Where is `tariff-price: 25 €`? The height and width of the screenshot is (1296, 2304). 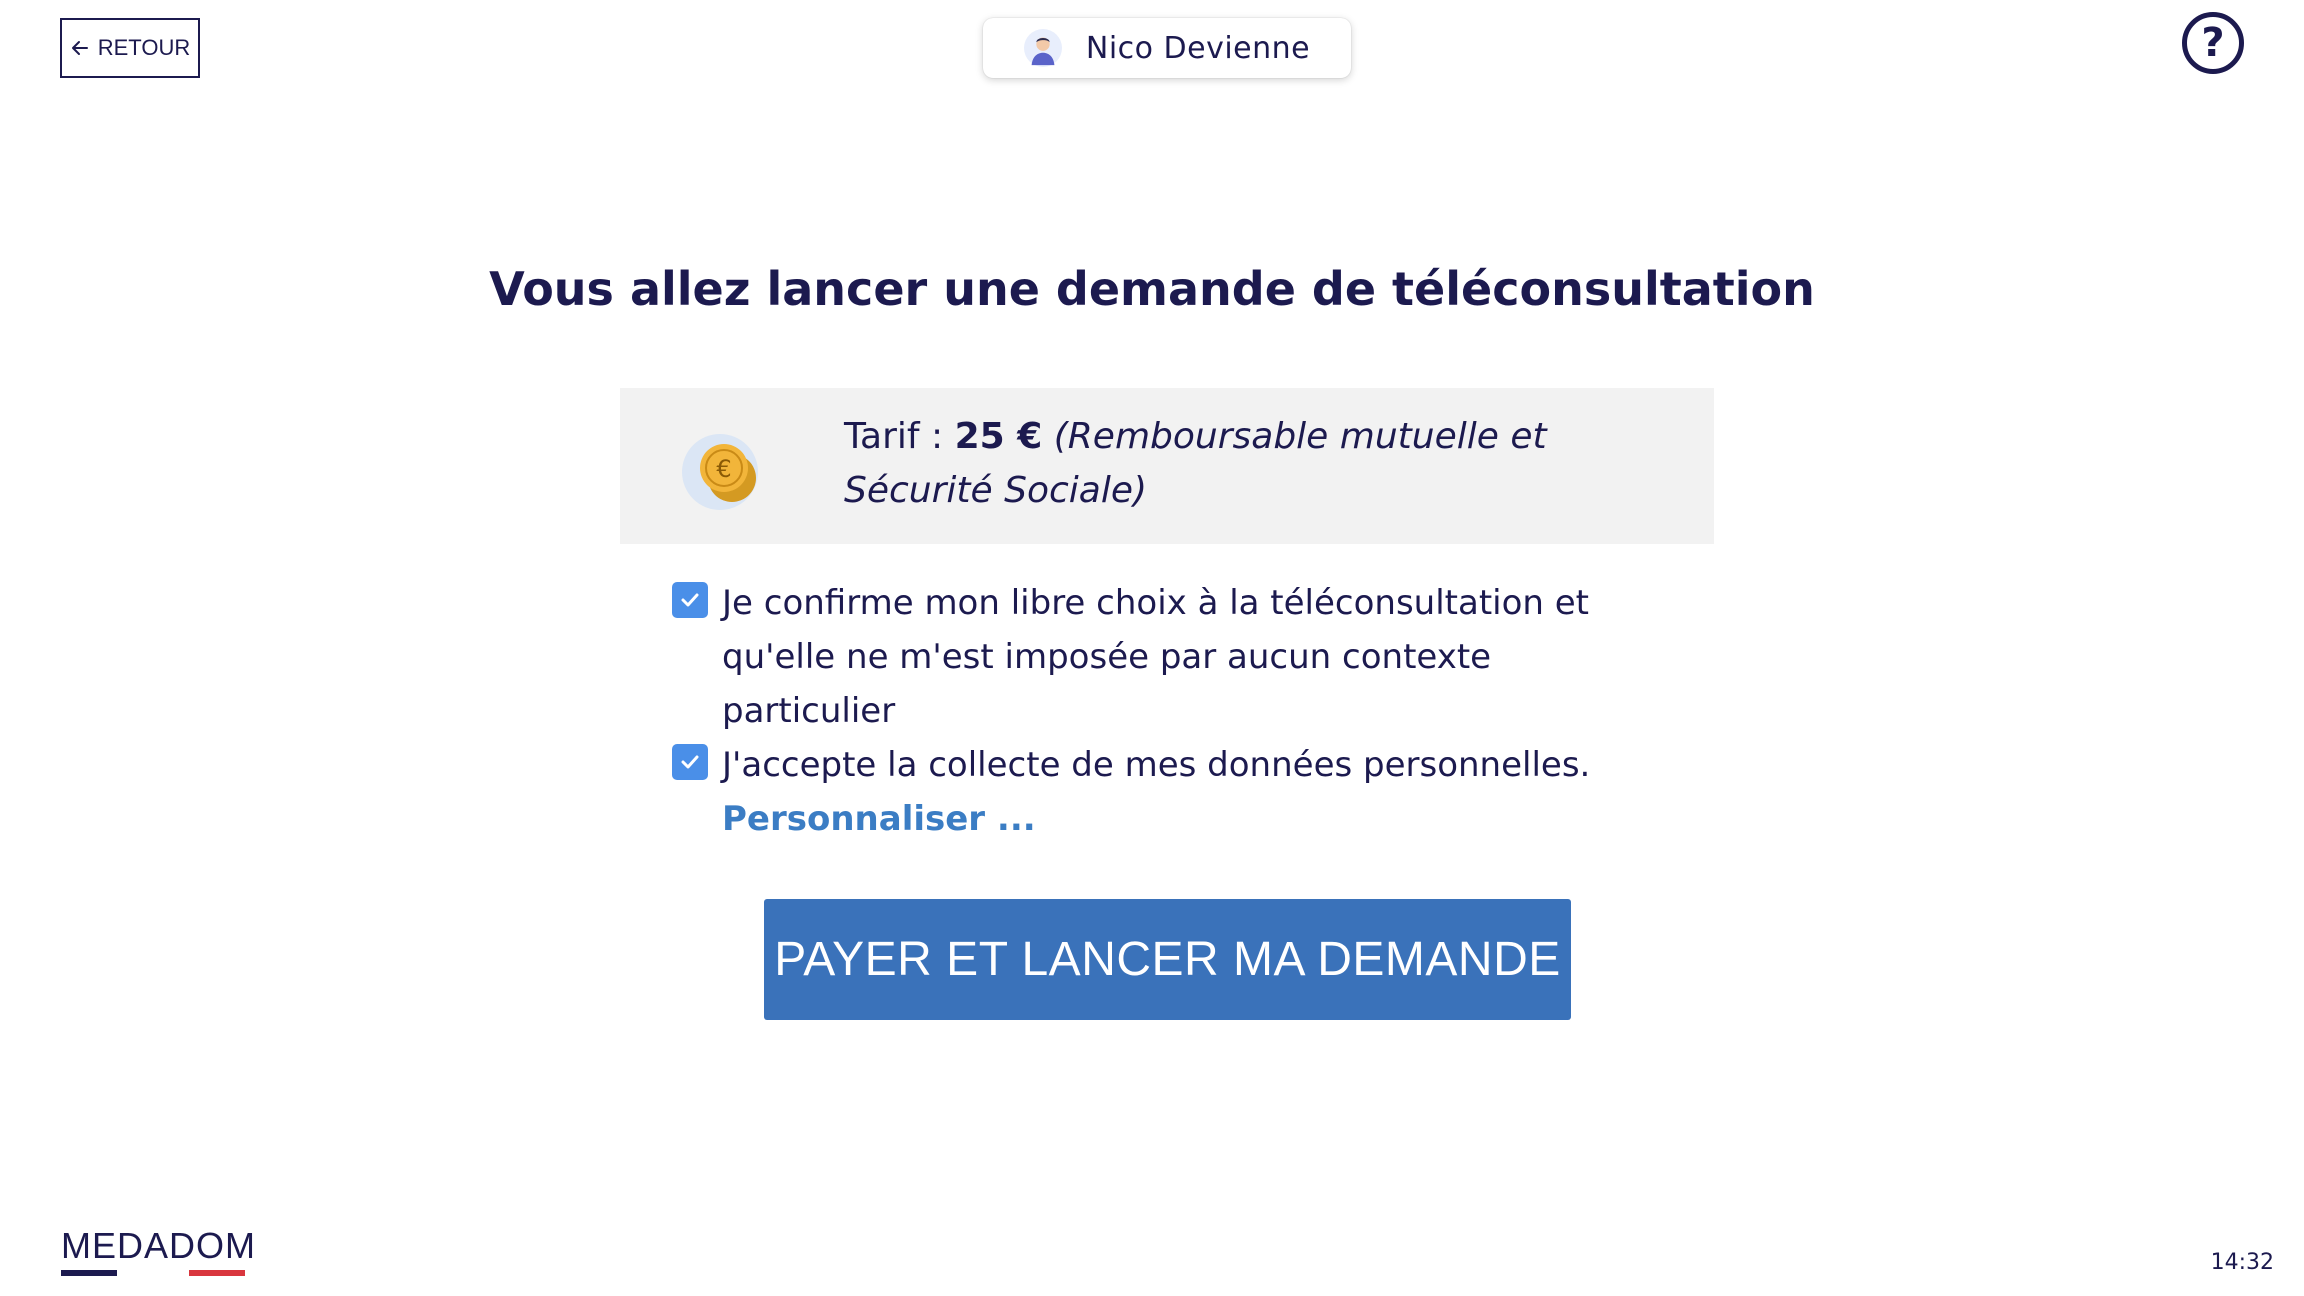
tariff-price: 25 € is located at coordinates (998, 436).